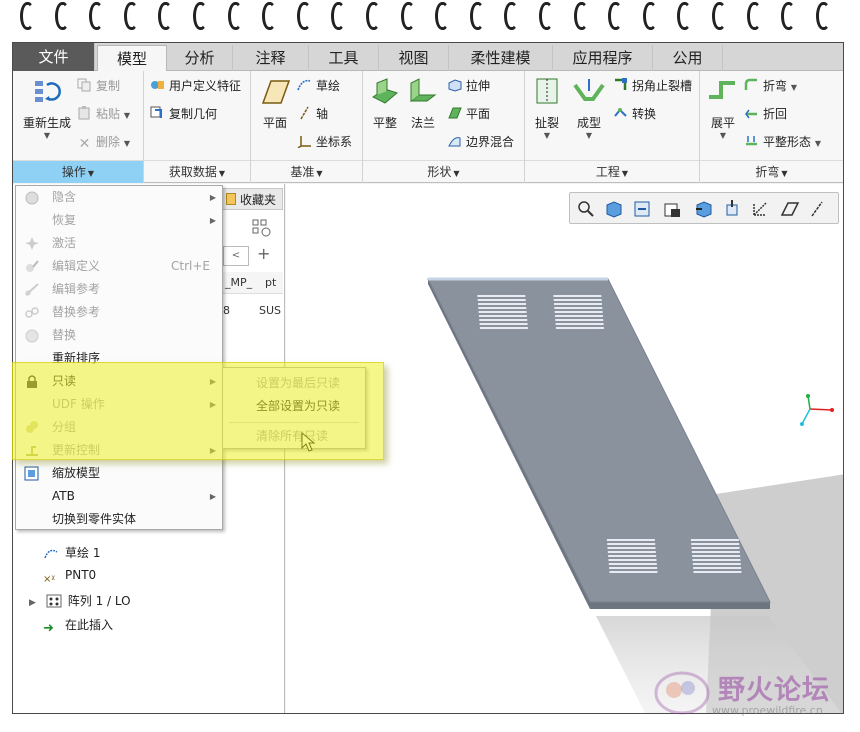  What do you see at coordinates (480, 141) in the screenshot?
I see `boundary-blend-button: 边界混合` at bounding box center [480, 141].